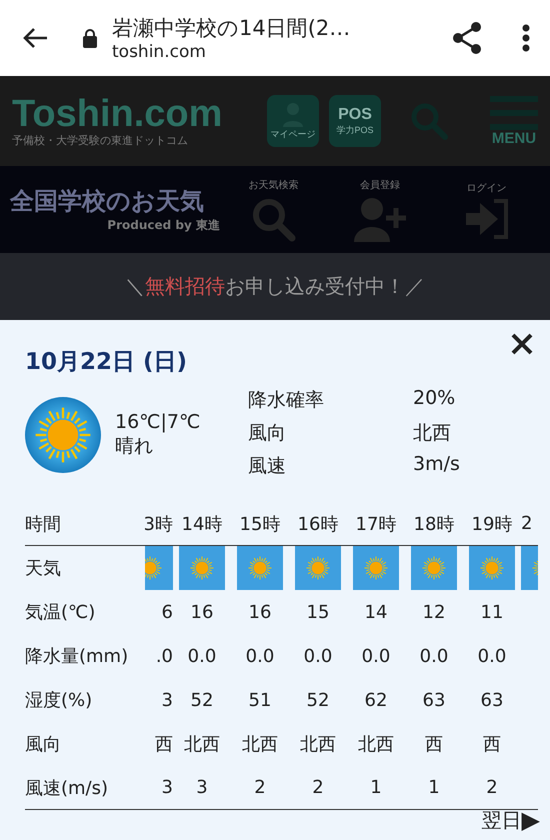  Describe the element at coordinates (90, 38) in the screenshot. I see `lock-icon` at that location.